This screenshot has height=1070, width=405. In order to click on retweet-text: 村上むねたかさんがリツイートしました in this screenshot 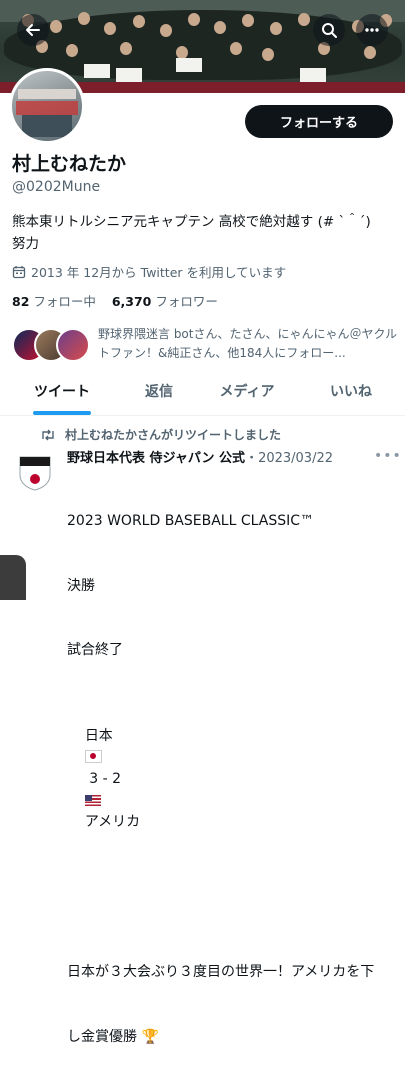, I will do `click(173, 435)`.